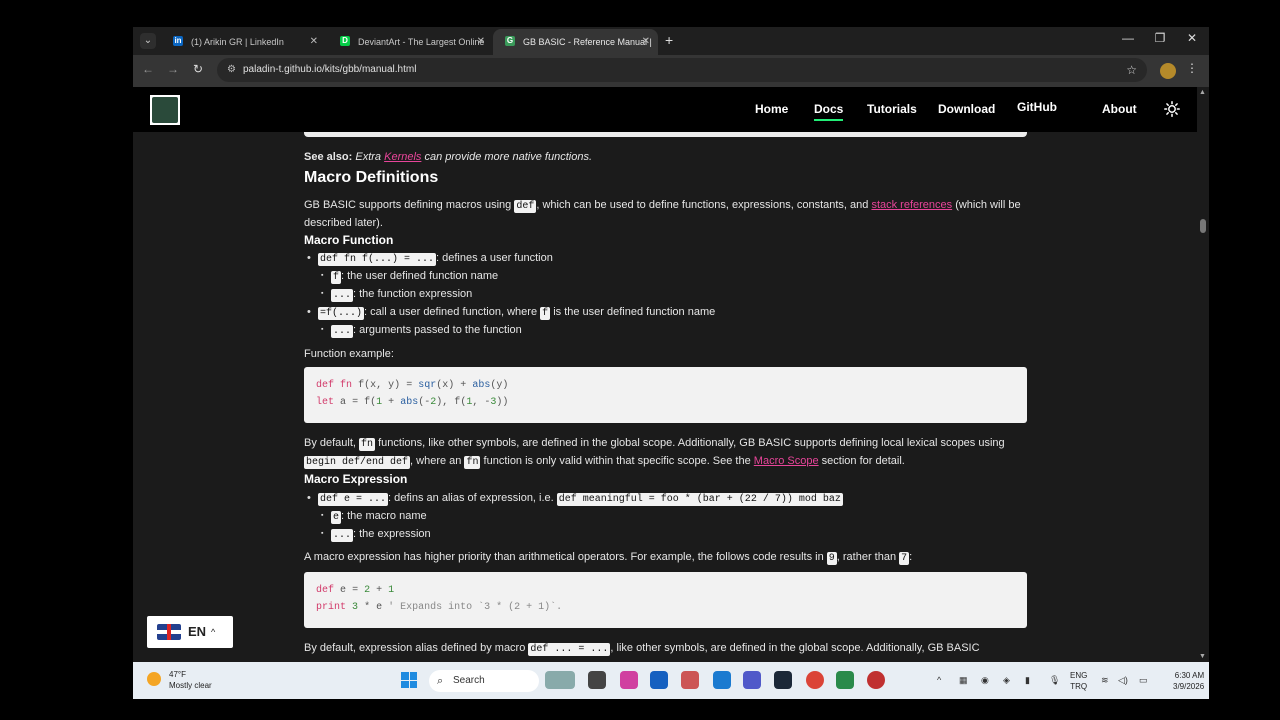  Describe the element at coordinates (1188, 681) in the screenshot. I see `clock: 6:30 AM 3/9/2026` at that location.